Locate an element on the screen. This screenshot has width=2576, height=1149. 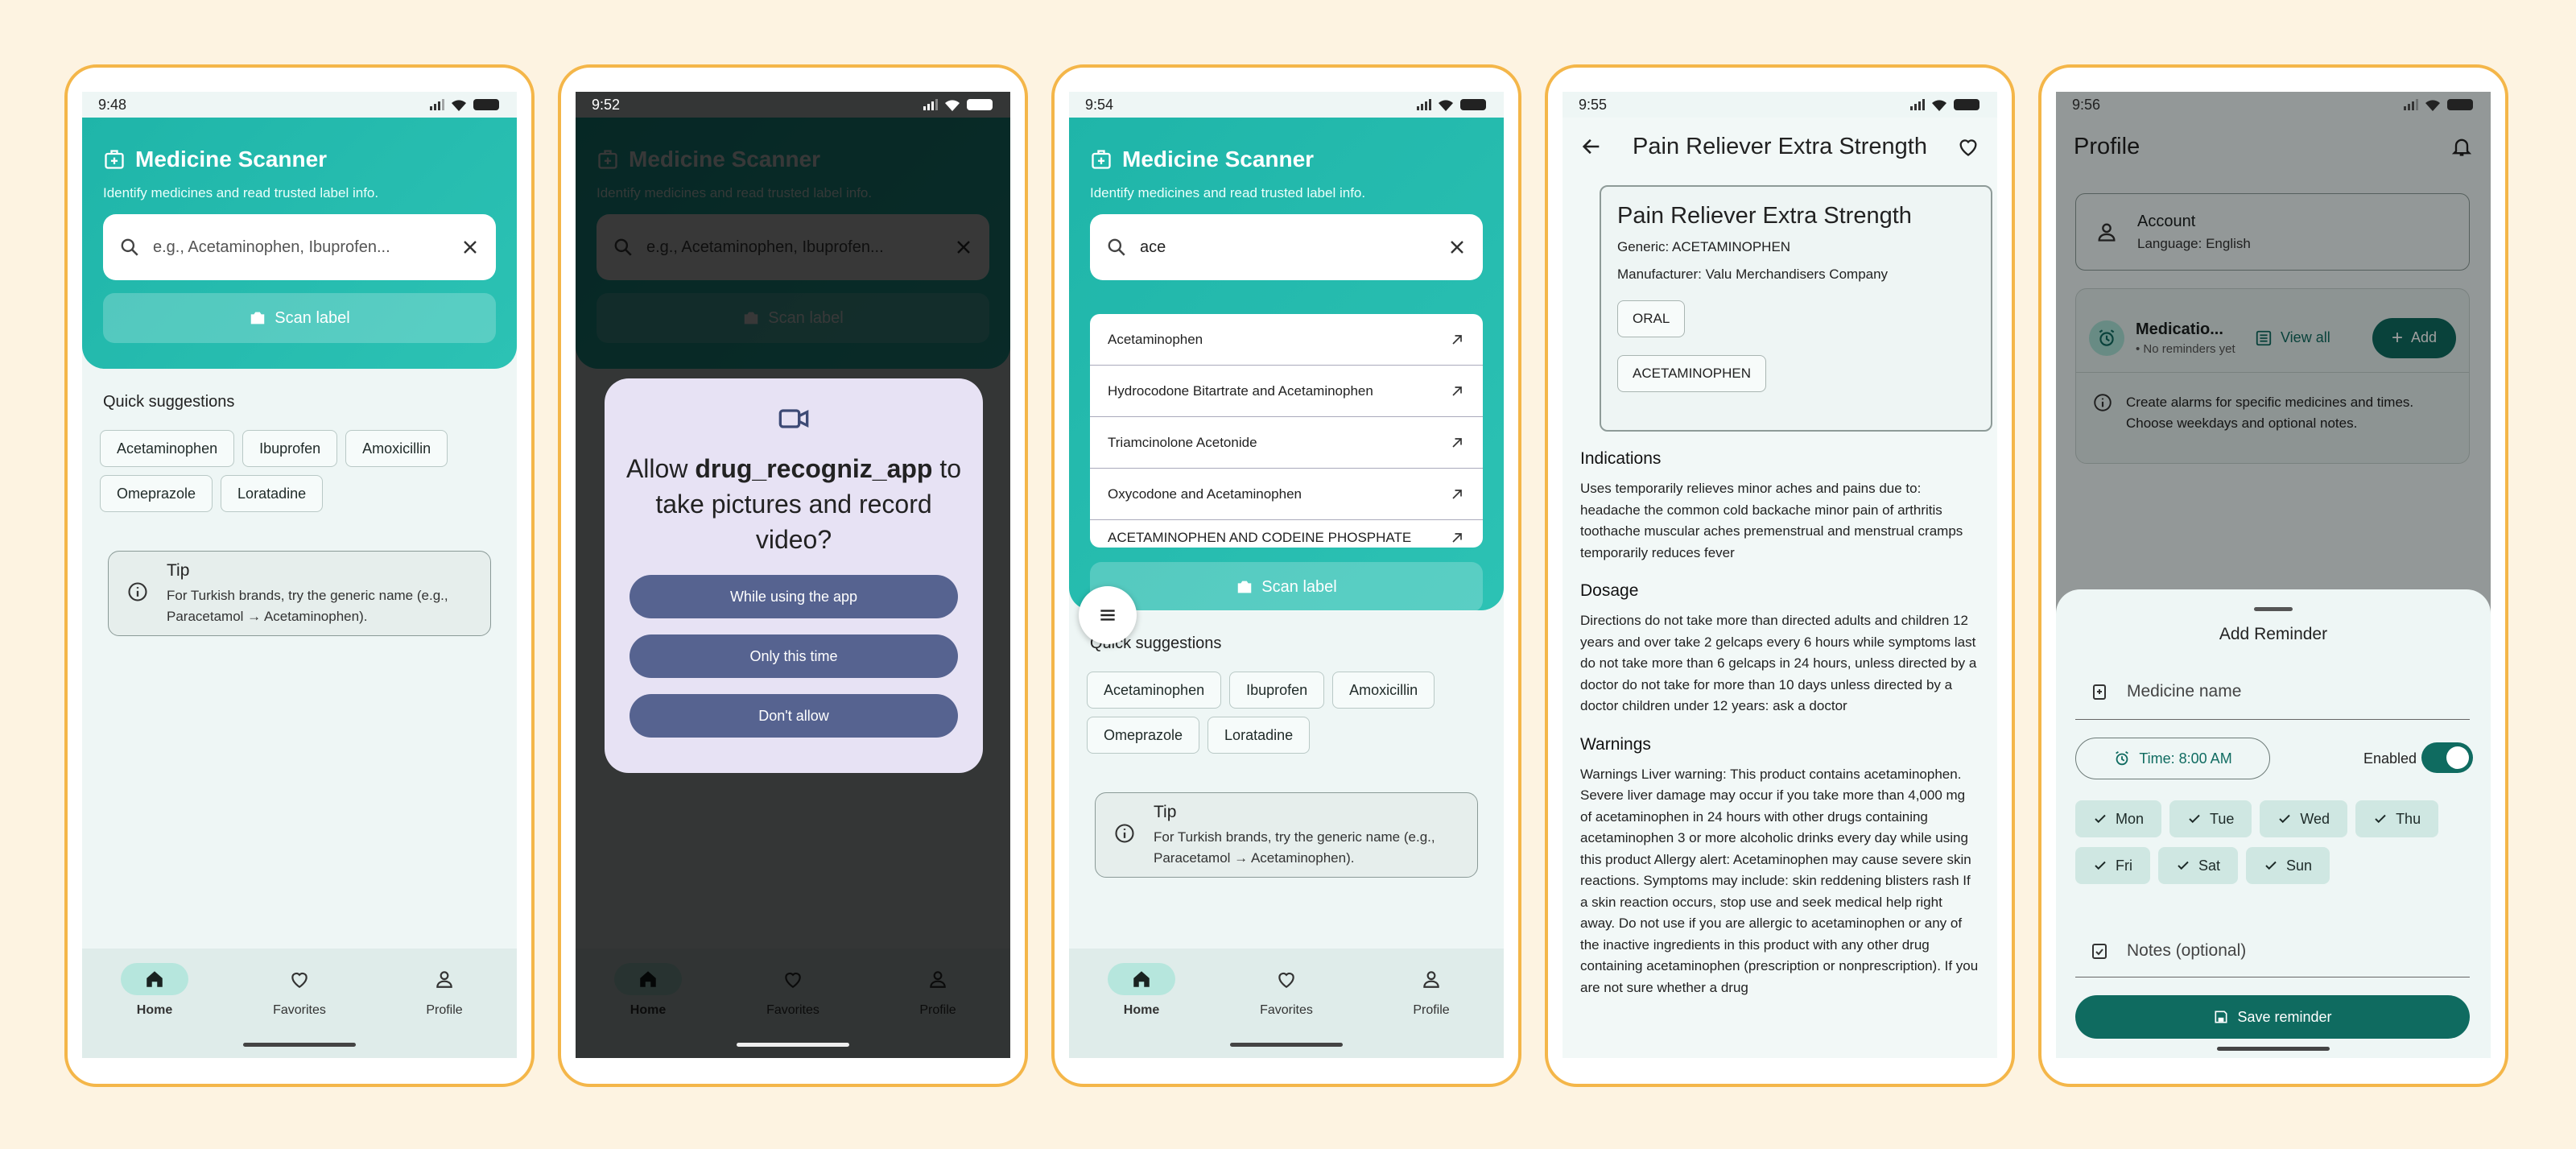
day-label: Thu is located at coordinates (2408, 818).